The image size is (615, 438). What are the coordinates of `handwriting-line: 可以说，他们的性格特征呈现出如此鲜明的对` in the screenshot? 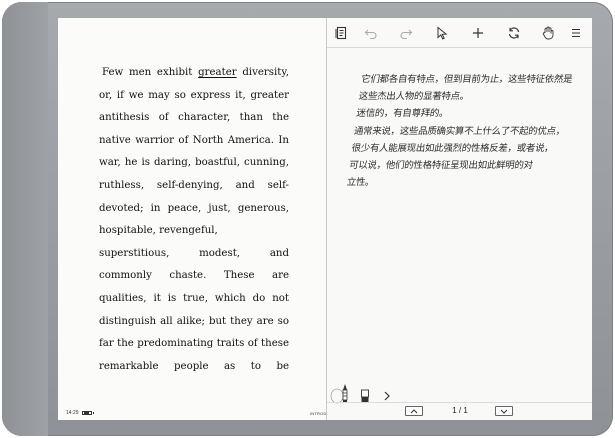 It's located at (441, 166).